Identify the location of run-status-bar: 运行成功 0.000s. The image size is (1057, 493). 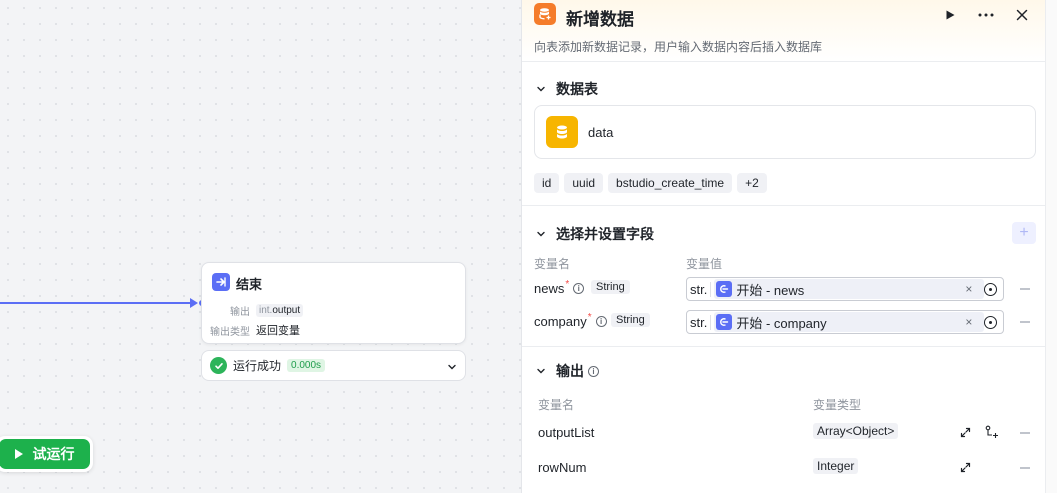
(333, 365).